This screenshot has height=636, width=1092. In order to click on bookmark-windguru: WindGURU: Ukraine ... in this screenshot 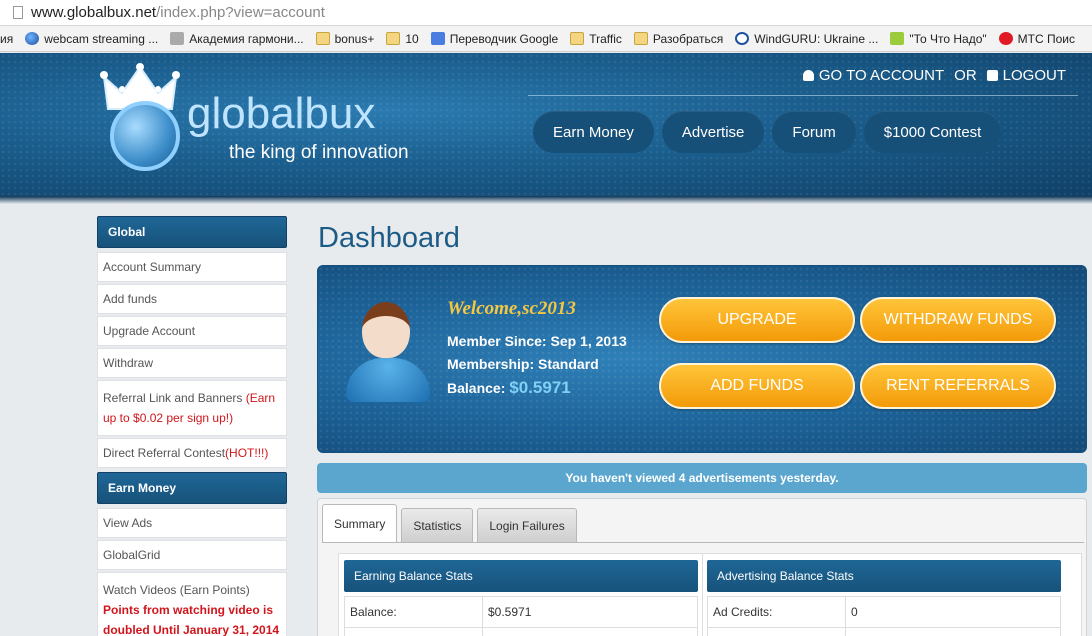, I will do `click(806, 39)`.